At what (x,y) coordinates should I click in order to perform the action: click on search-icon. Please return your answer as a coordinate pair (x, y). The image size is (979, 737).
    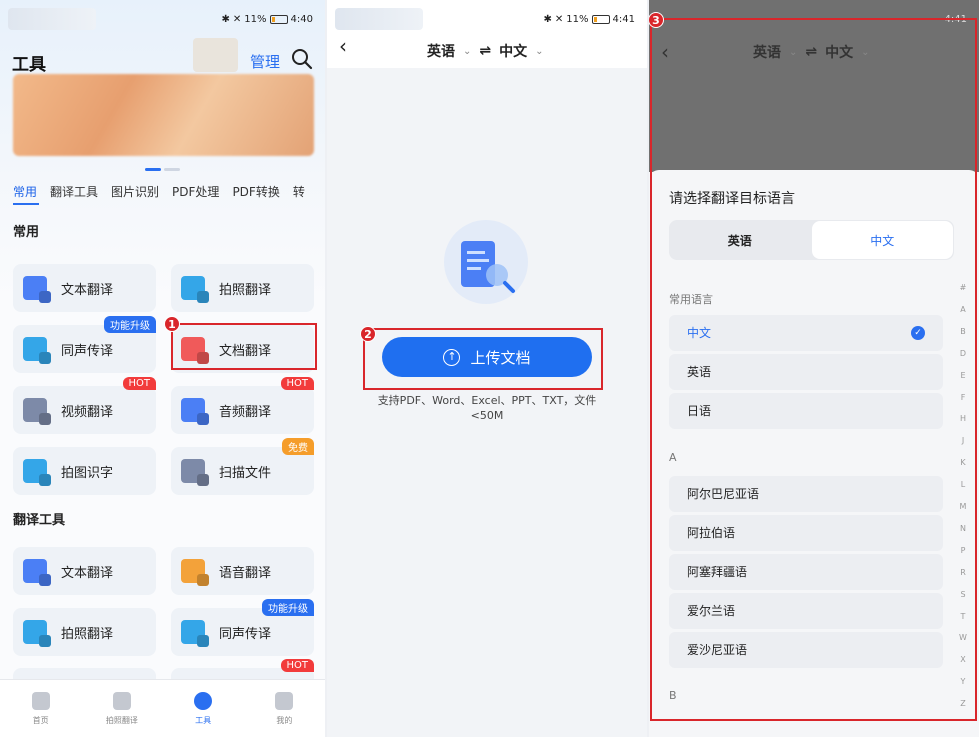
    Looking at the image, I should click on (302, 59).